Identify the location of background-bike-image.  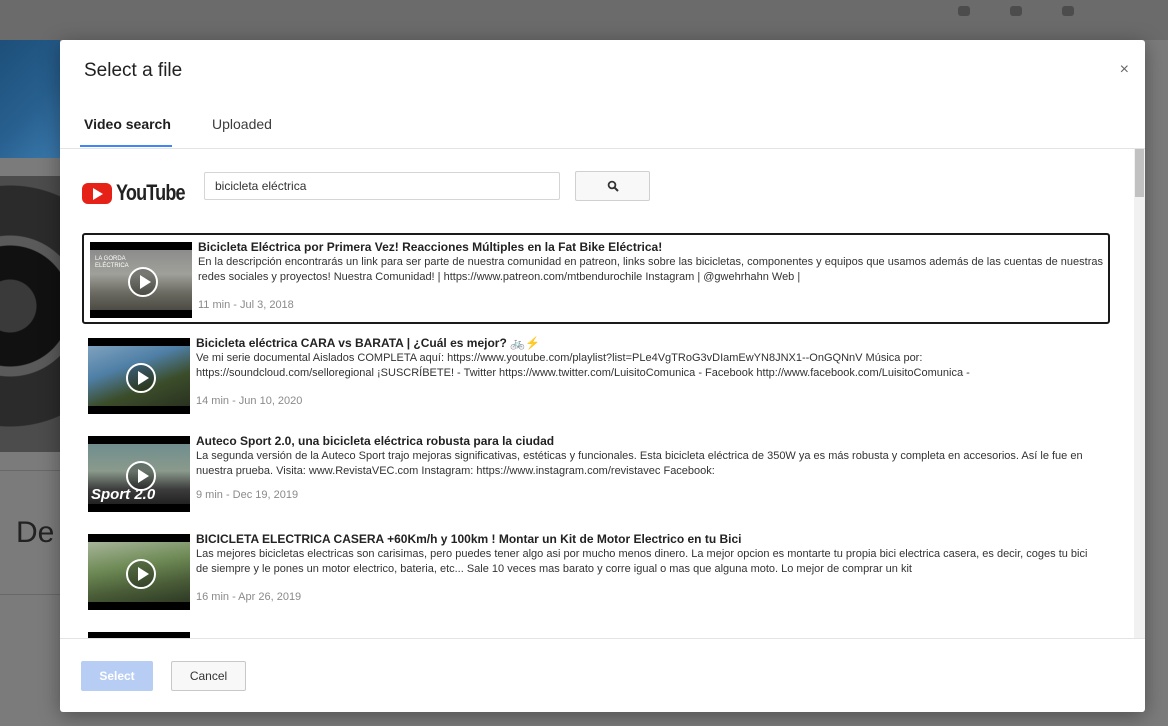
(30, 314).